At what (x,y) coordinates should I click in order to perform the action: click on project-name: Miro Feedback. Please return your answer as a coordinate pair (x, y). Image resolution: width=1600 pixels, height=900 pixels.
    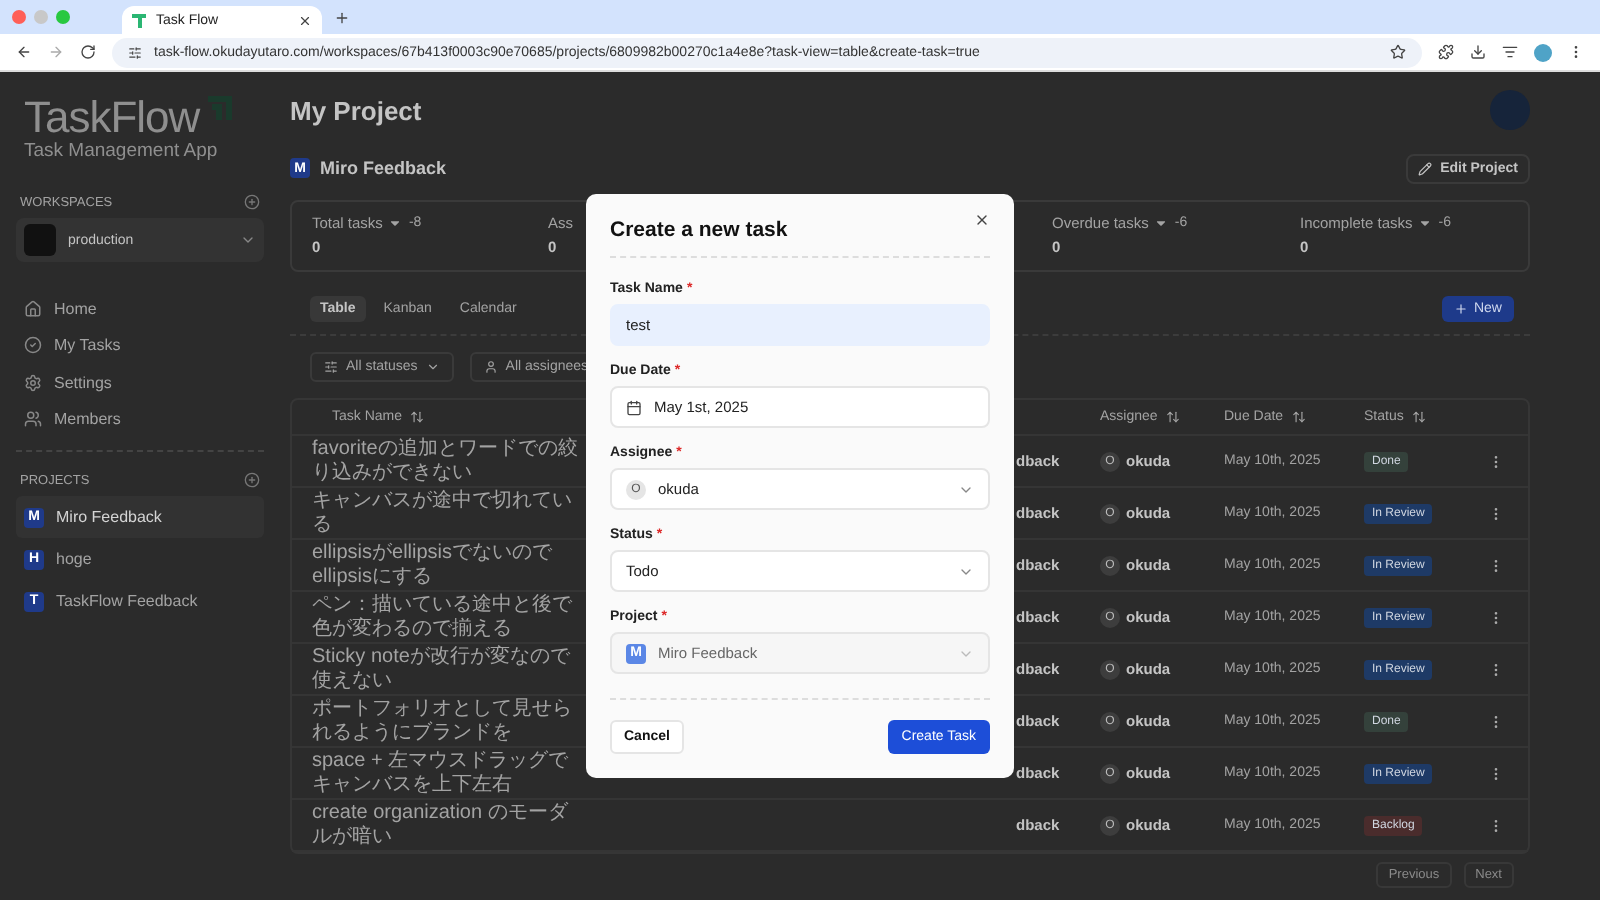
    Looking at the image, I should click on (383, 168).